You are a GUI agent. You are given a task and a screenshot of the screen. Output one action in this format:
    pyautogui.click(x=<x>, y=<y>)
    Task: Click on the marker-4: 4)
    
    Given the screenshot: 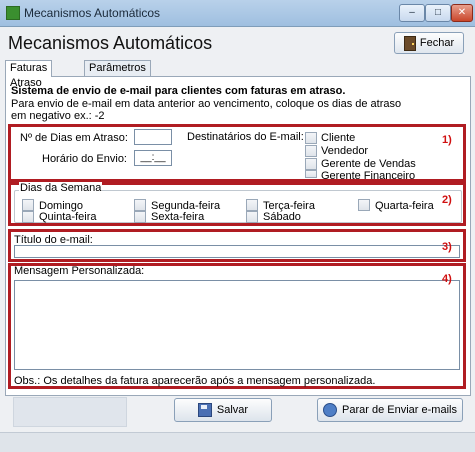 What is the action you would take?
    pyautogui.click(x=447, y=279)
    